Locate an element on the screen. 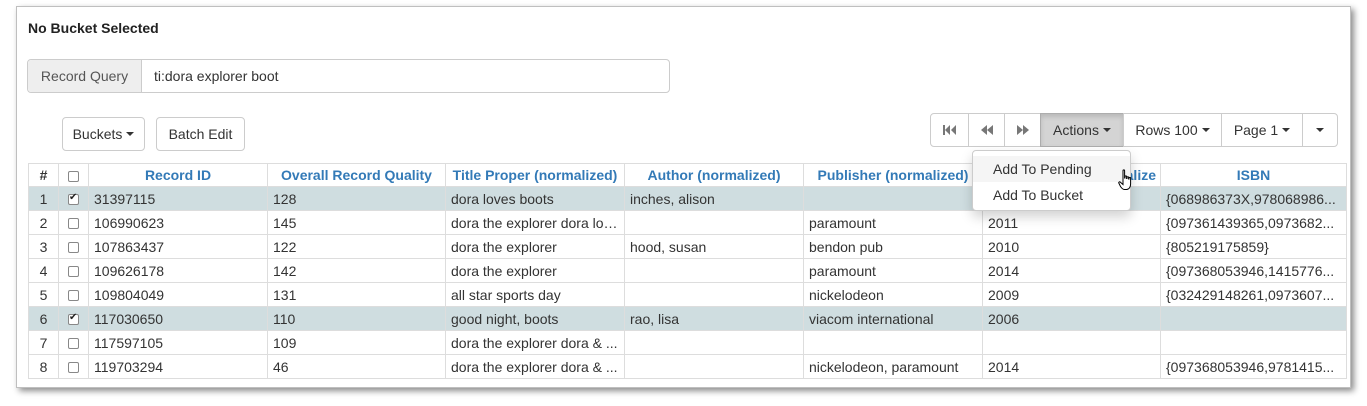 This screenshot has width=1367, height=406. rows-label: Rows 100 is located at coordinates (1166, 130).